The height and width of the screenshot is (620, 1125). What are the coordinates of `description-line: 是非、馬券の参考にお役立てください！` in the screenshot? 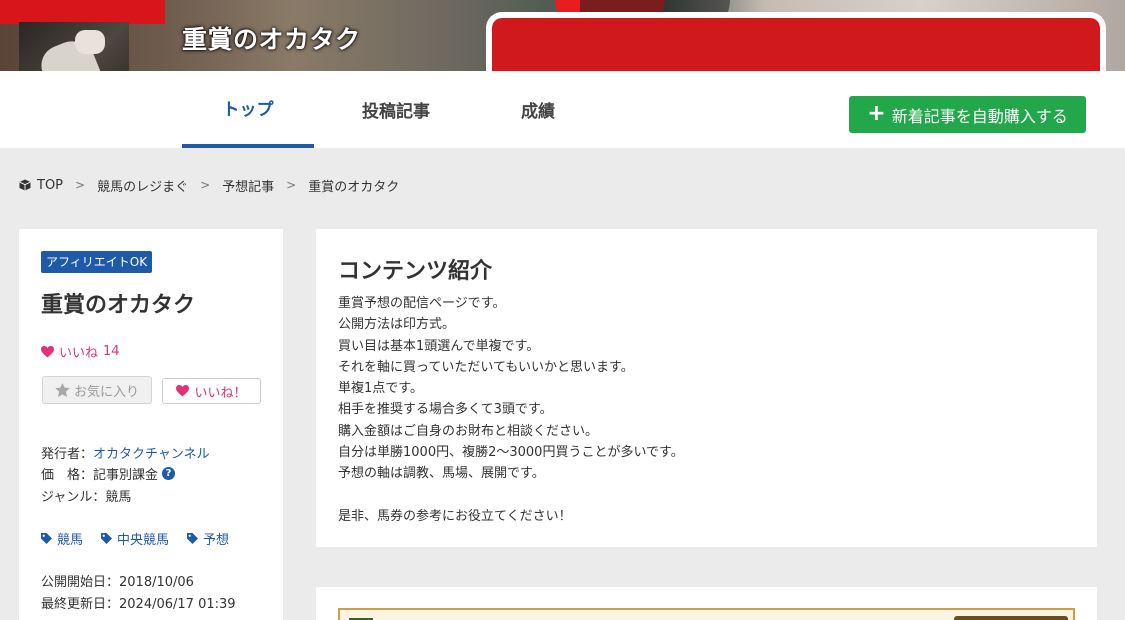 It's located at (455, 516).